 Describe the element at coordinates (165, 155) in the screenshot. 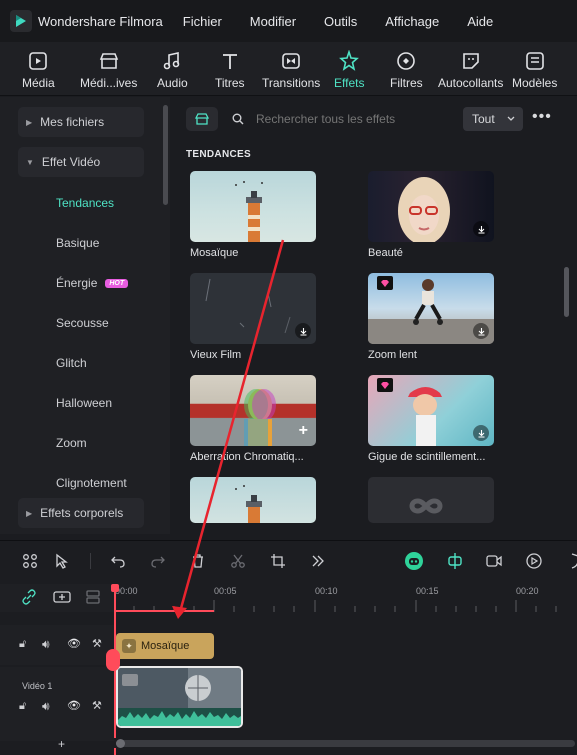

I see `sidebar-scrollbar` at that location.